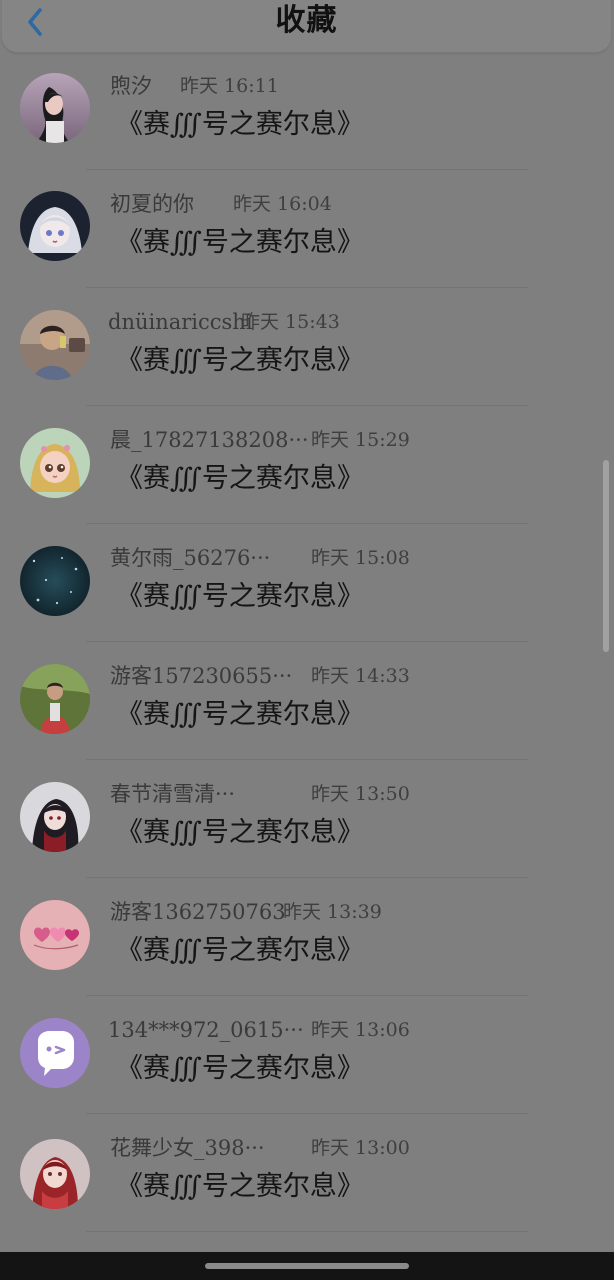 This screenshot has width=614, height=1280. I want to click on timestamp: 昨天 15:43, so click(290, 322).